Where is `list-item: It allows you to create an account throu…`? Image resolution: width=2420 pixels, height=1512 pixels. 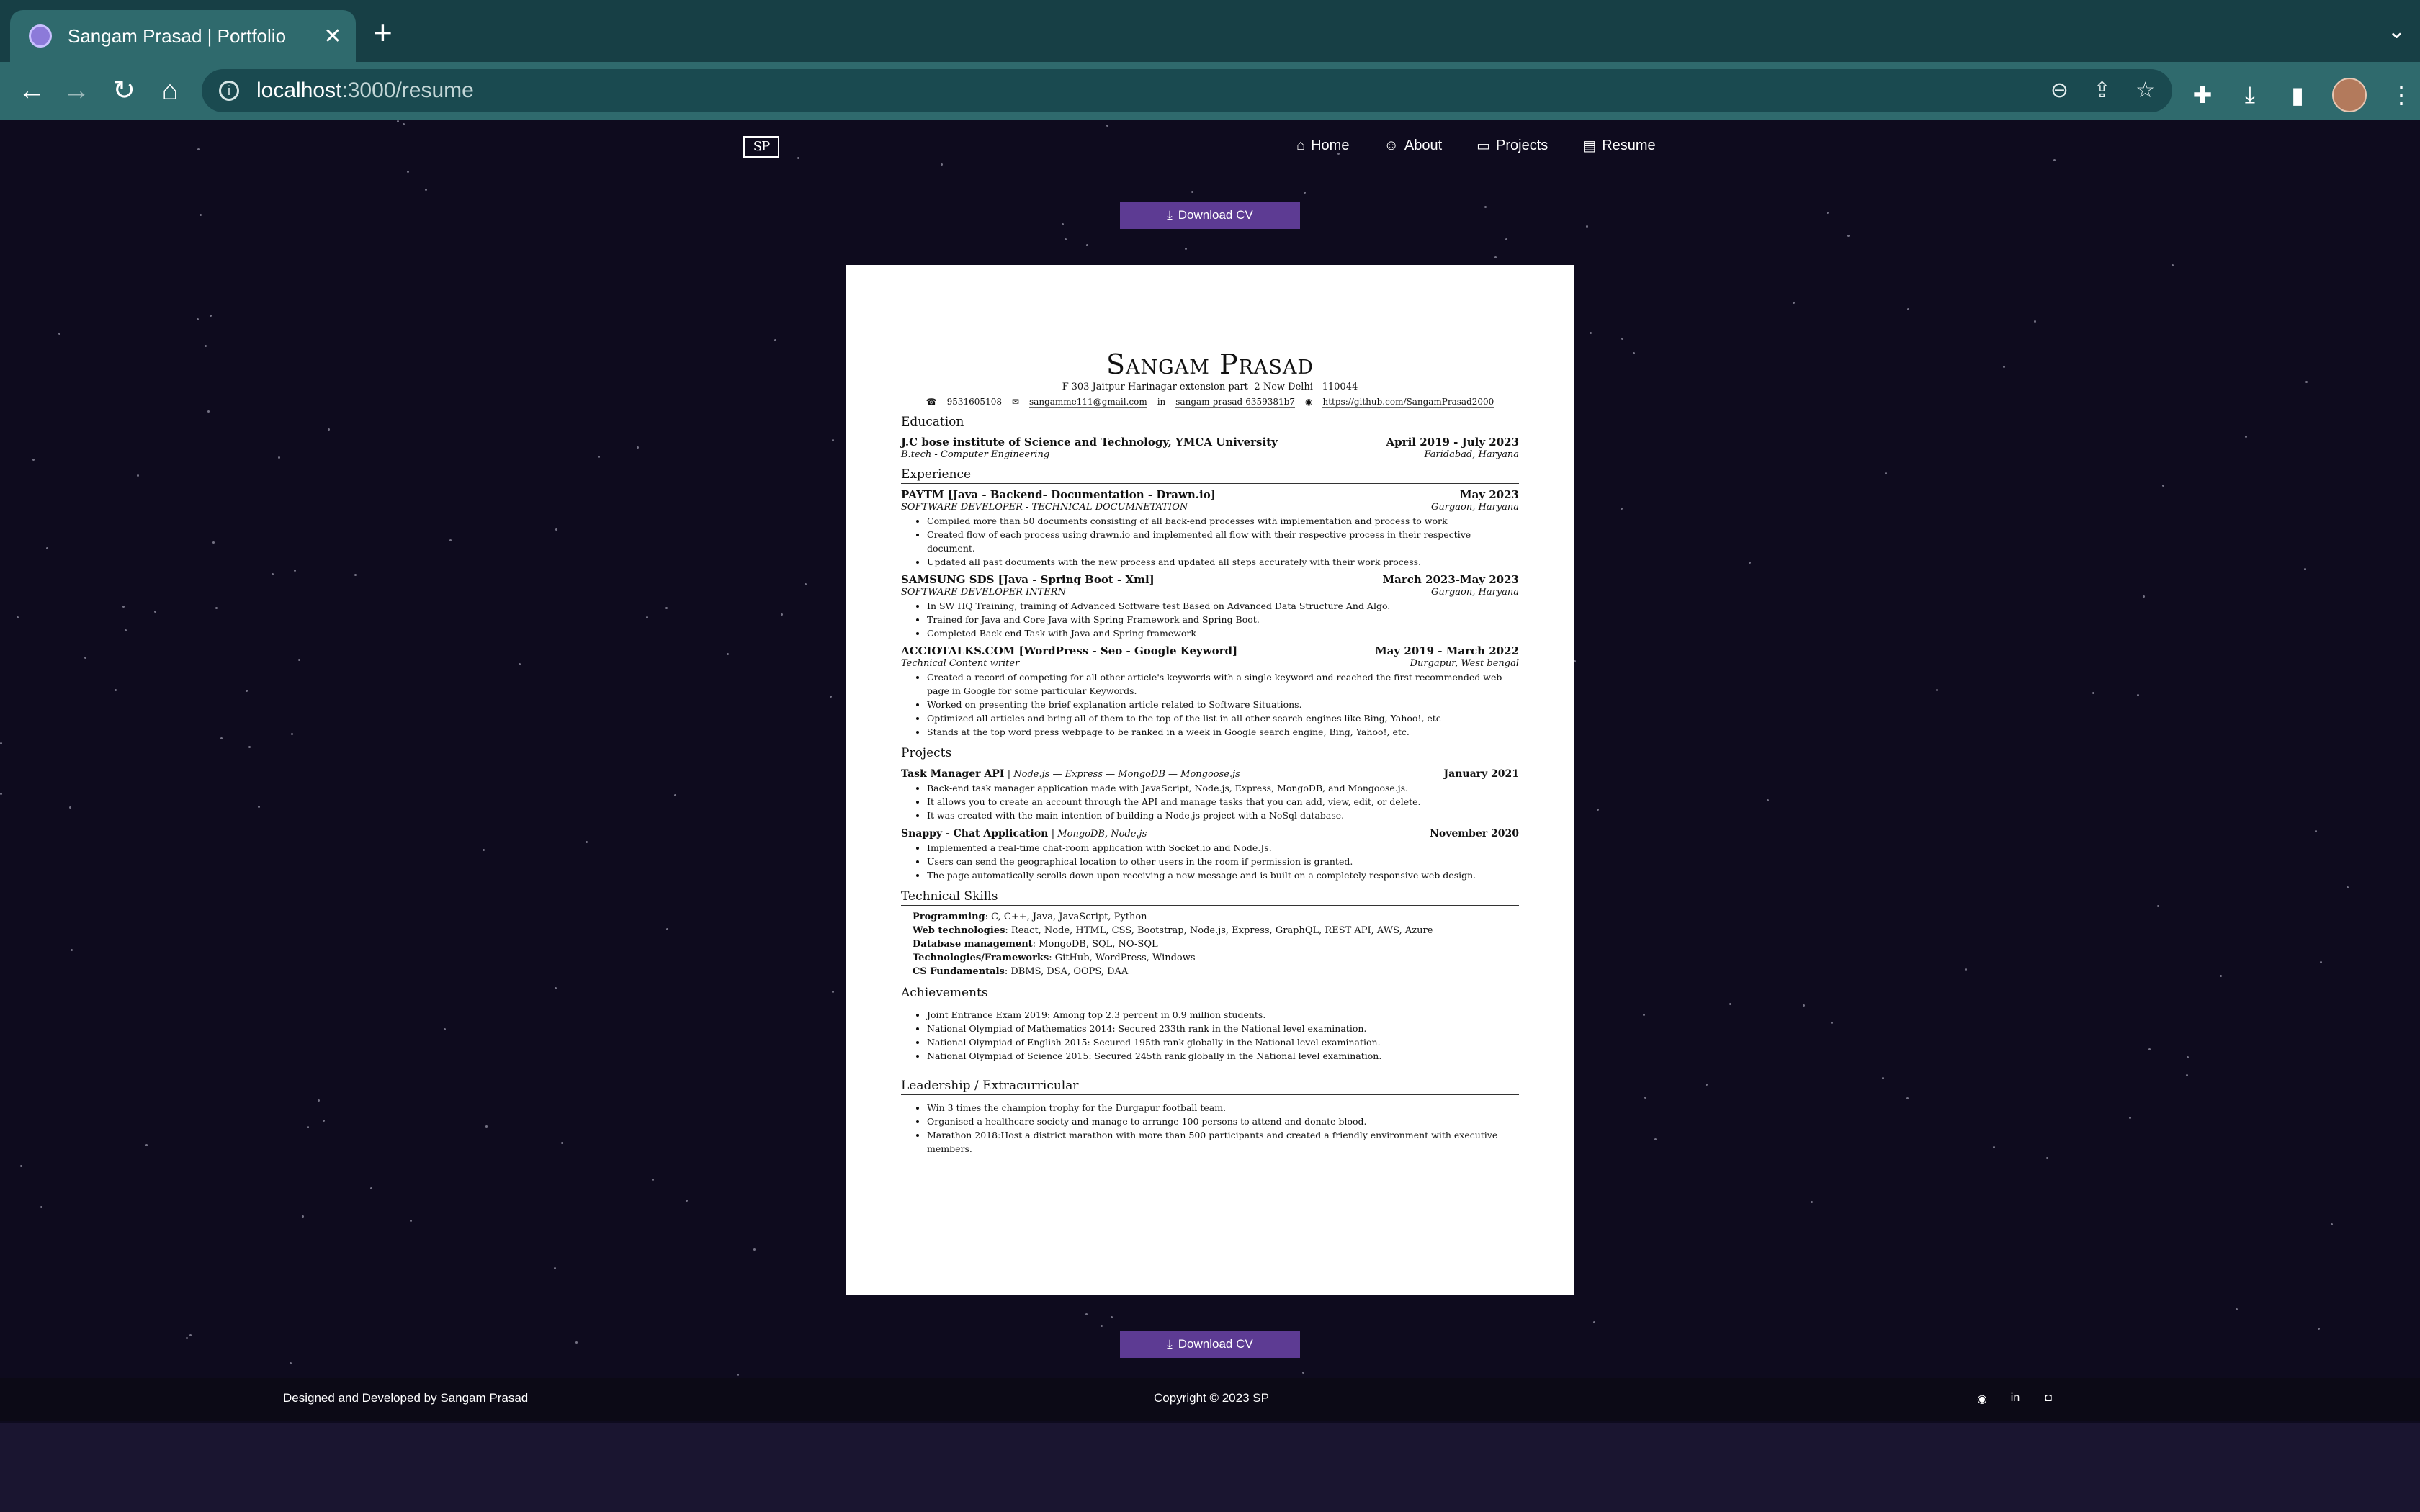 list-item: It allows you to create an account throu… is located at coordinates (1223, 802).